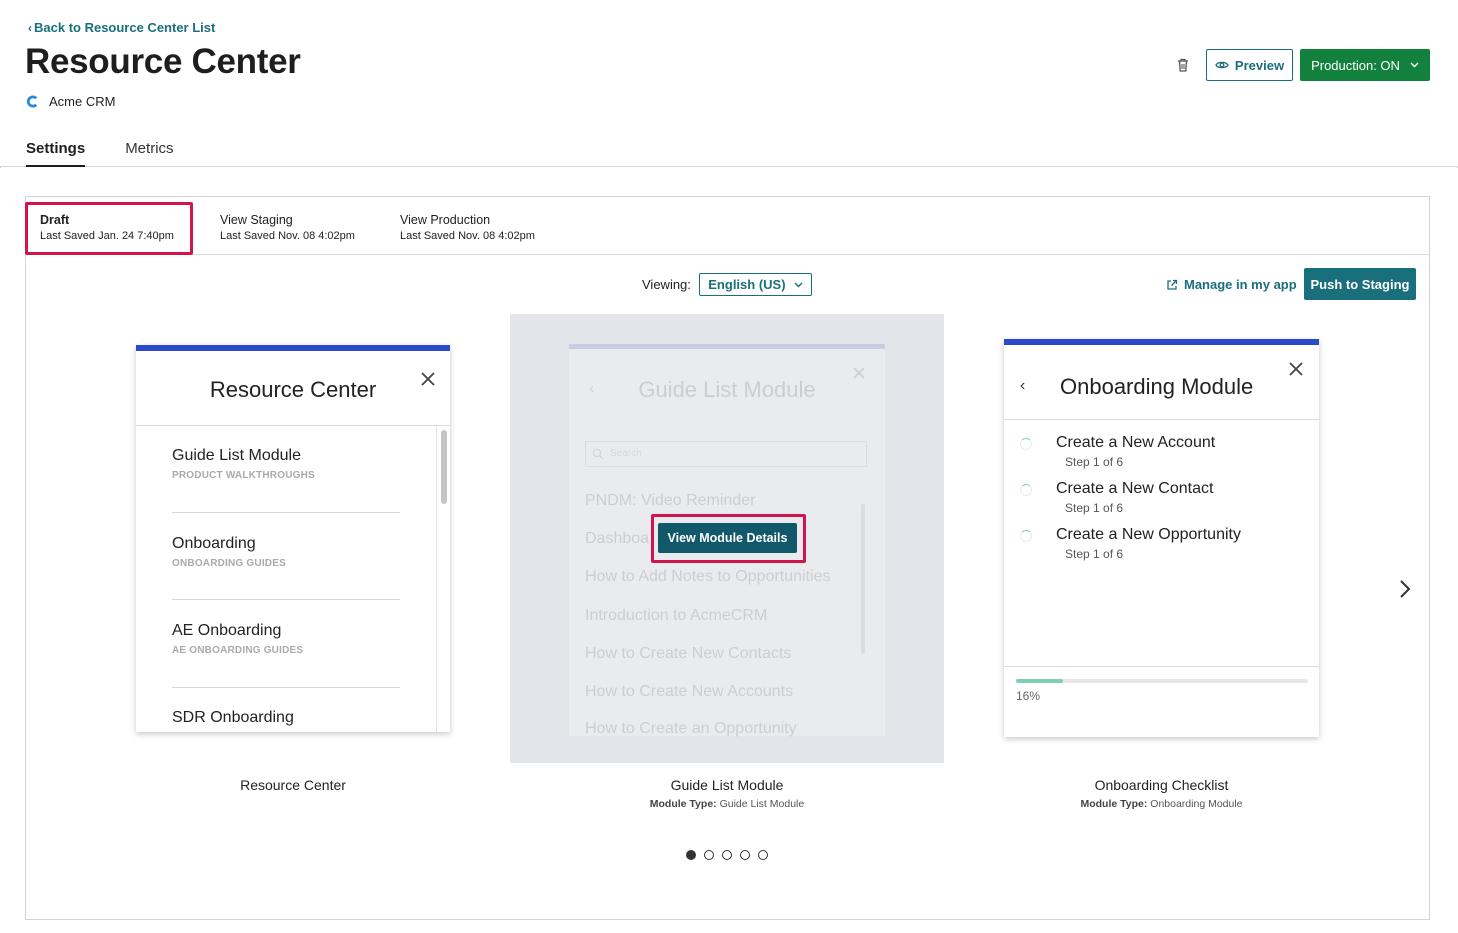  What do you see at coordinates (286, 639) in the screenshot?
I see `list-item: AE Onboarding AE ONBOARDING GUIDES` at bounding box center [286, 639].